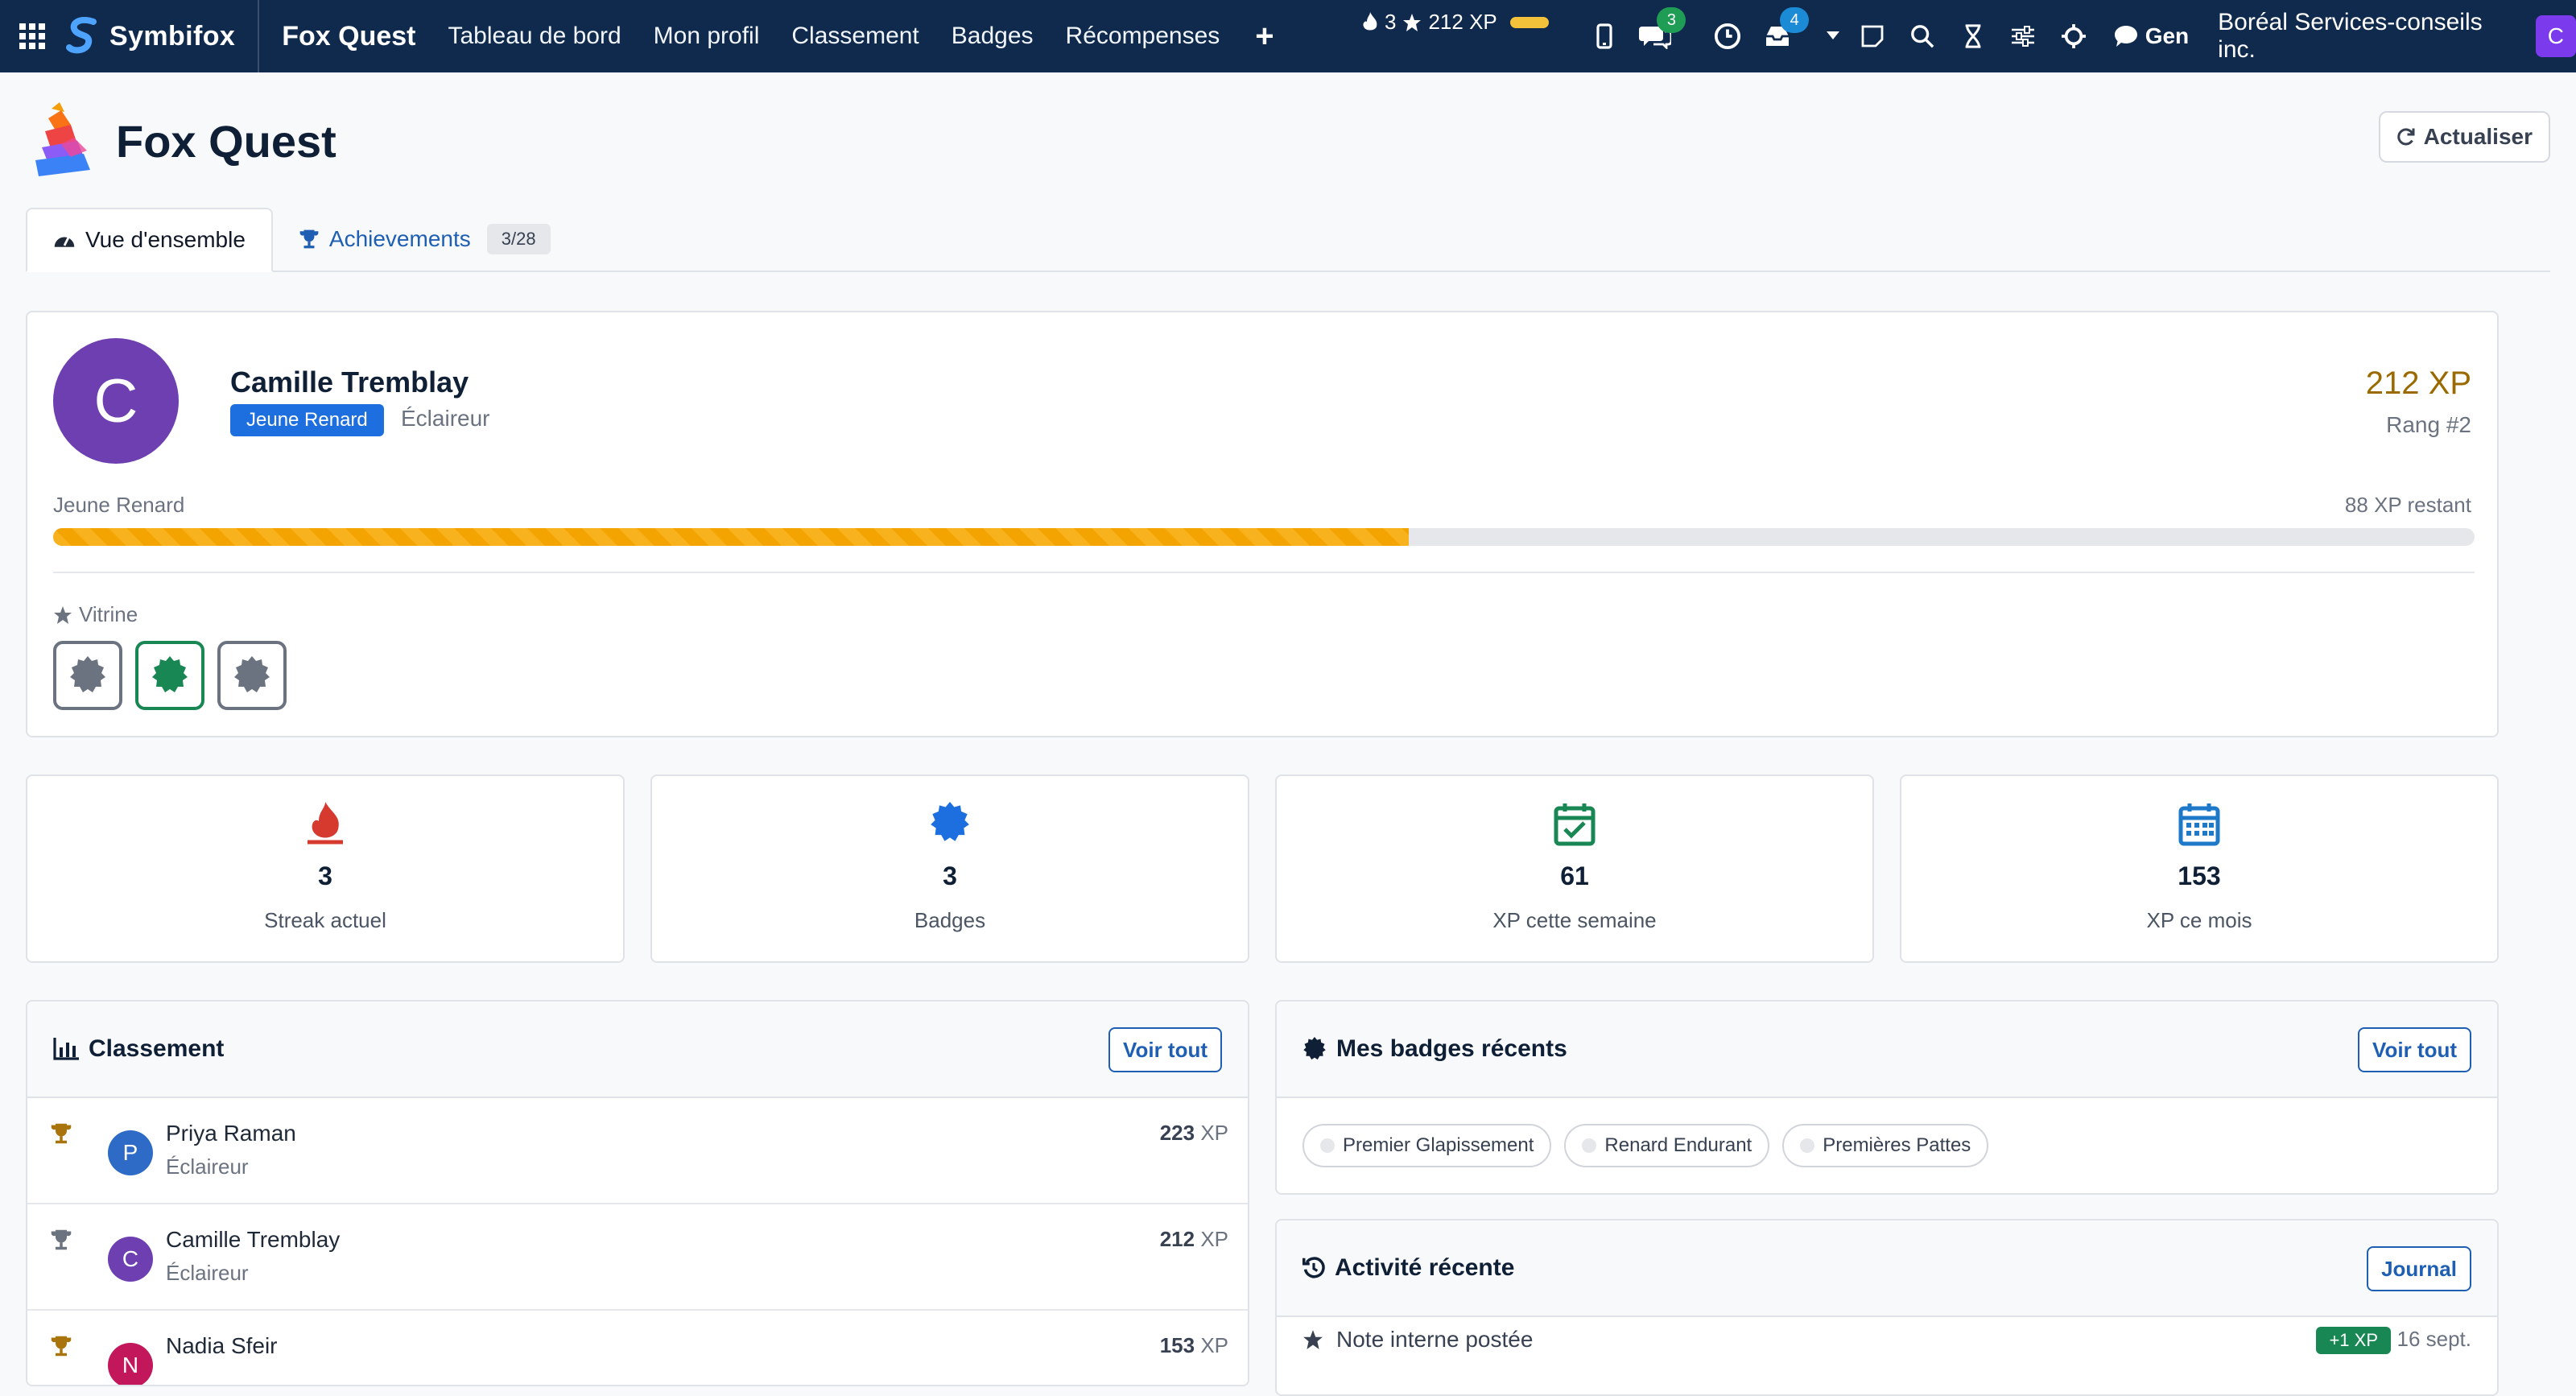 This screenshot has width=2576, height=1396. I want to click on app-title: Fox Quest, so click(348, 36).